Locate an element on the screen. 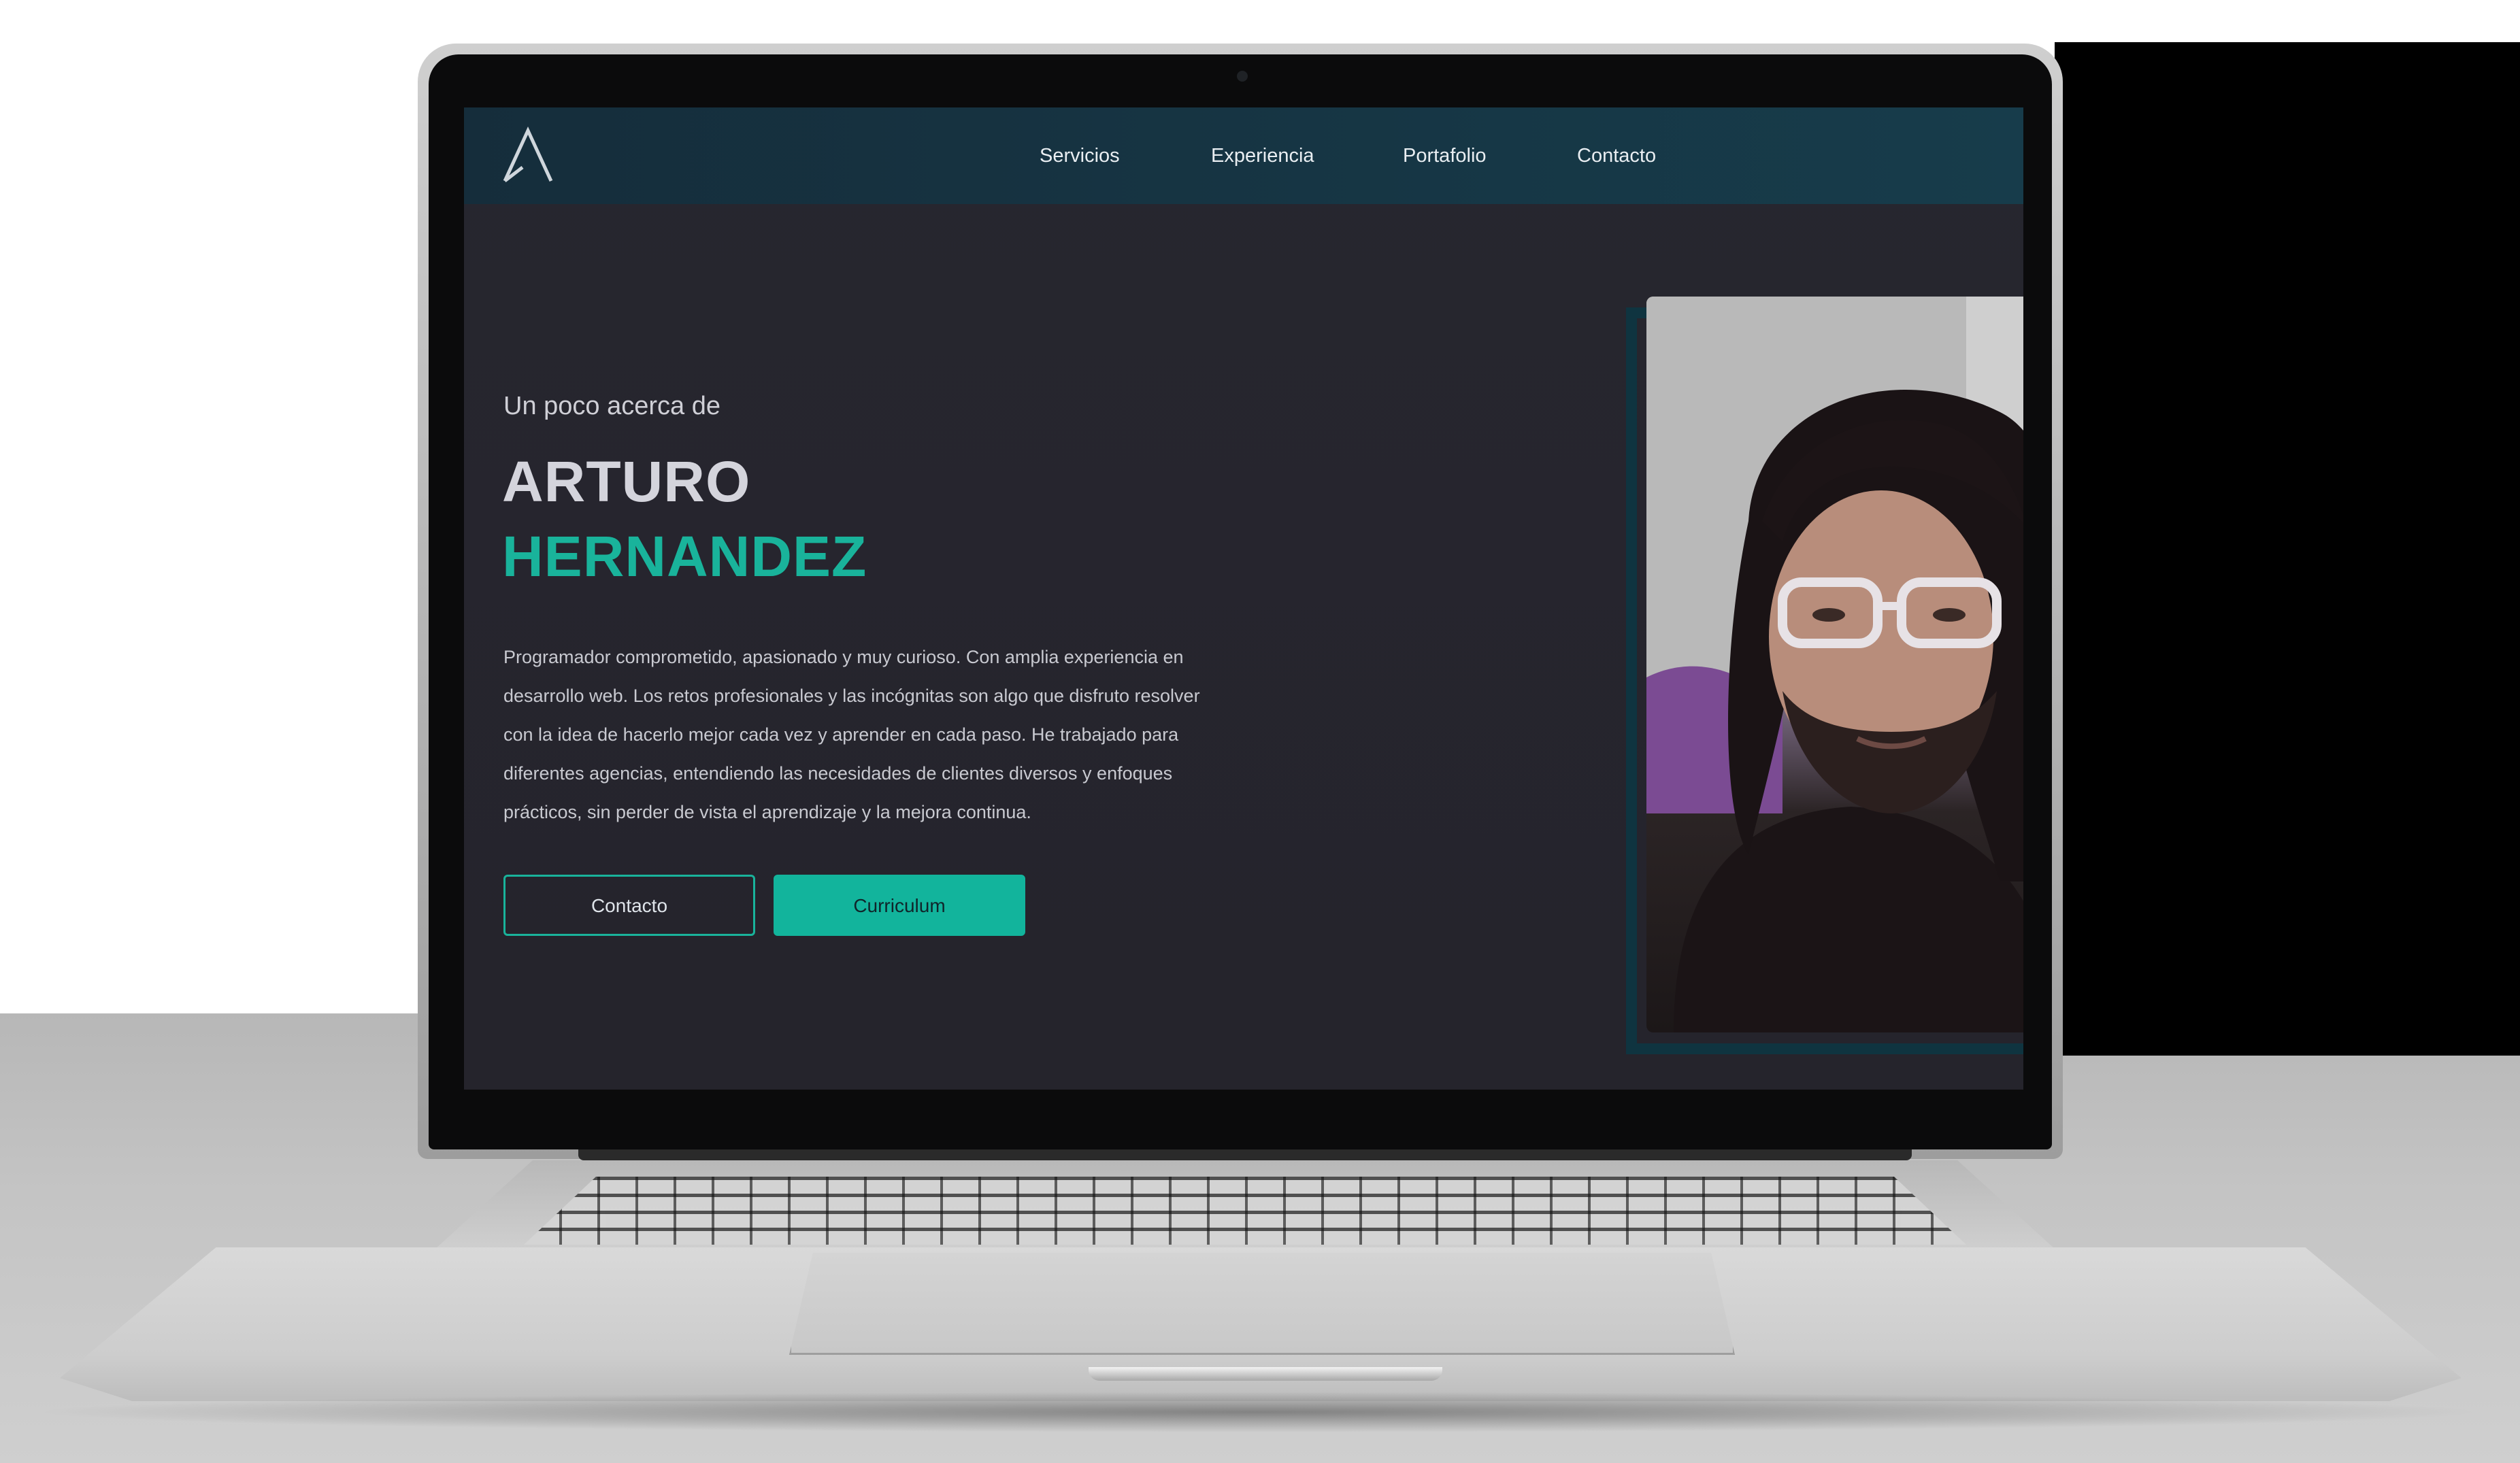 The width and height of the screenshot is (2520, 1463). webcam-icon is located at coordinates (1242, 76).